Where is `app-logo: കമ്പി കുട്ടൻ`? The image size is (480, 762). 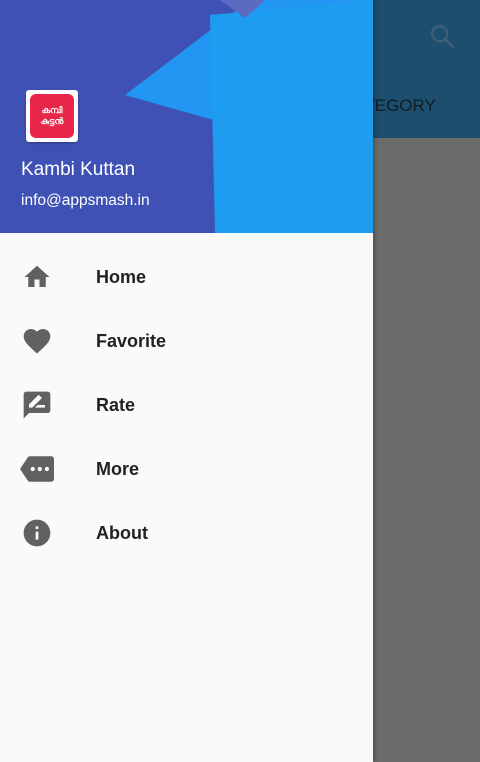
app-logo: കമ്പി കുട്ടൻ is located at coordinates (52, 116).